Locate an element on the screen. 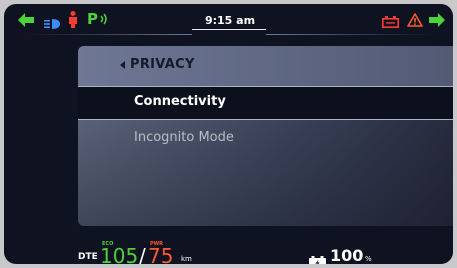 The image size is (457, 268). warning-triangle-icon is located at coordinates (415, 21).